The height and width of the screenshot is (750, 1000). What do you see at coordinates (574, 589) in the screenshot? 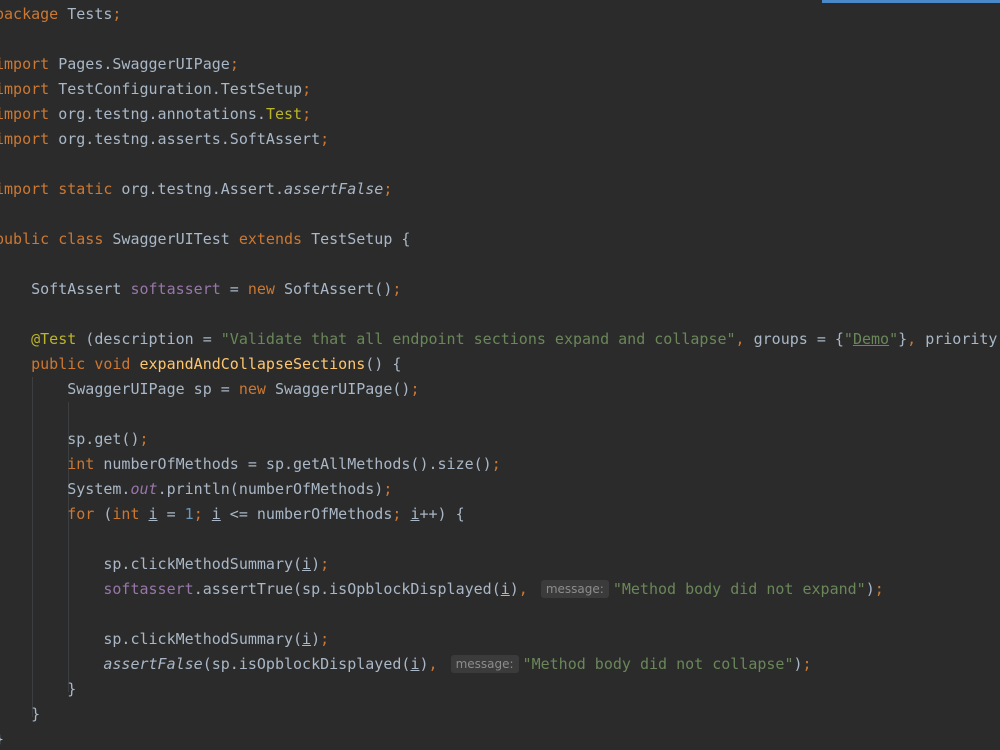
I see `parameter-hint: message:` at bounding box center [574, 589].